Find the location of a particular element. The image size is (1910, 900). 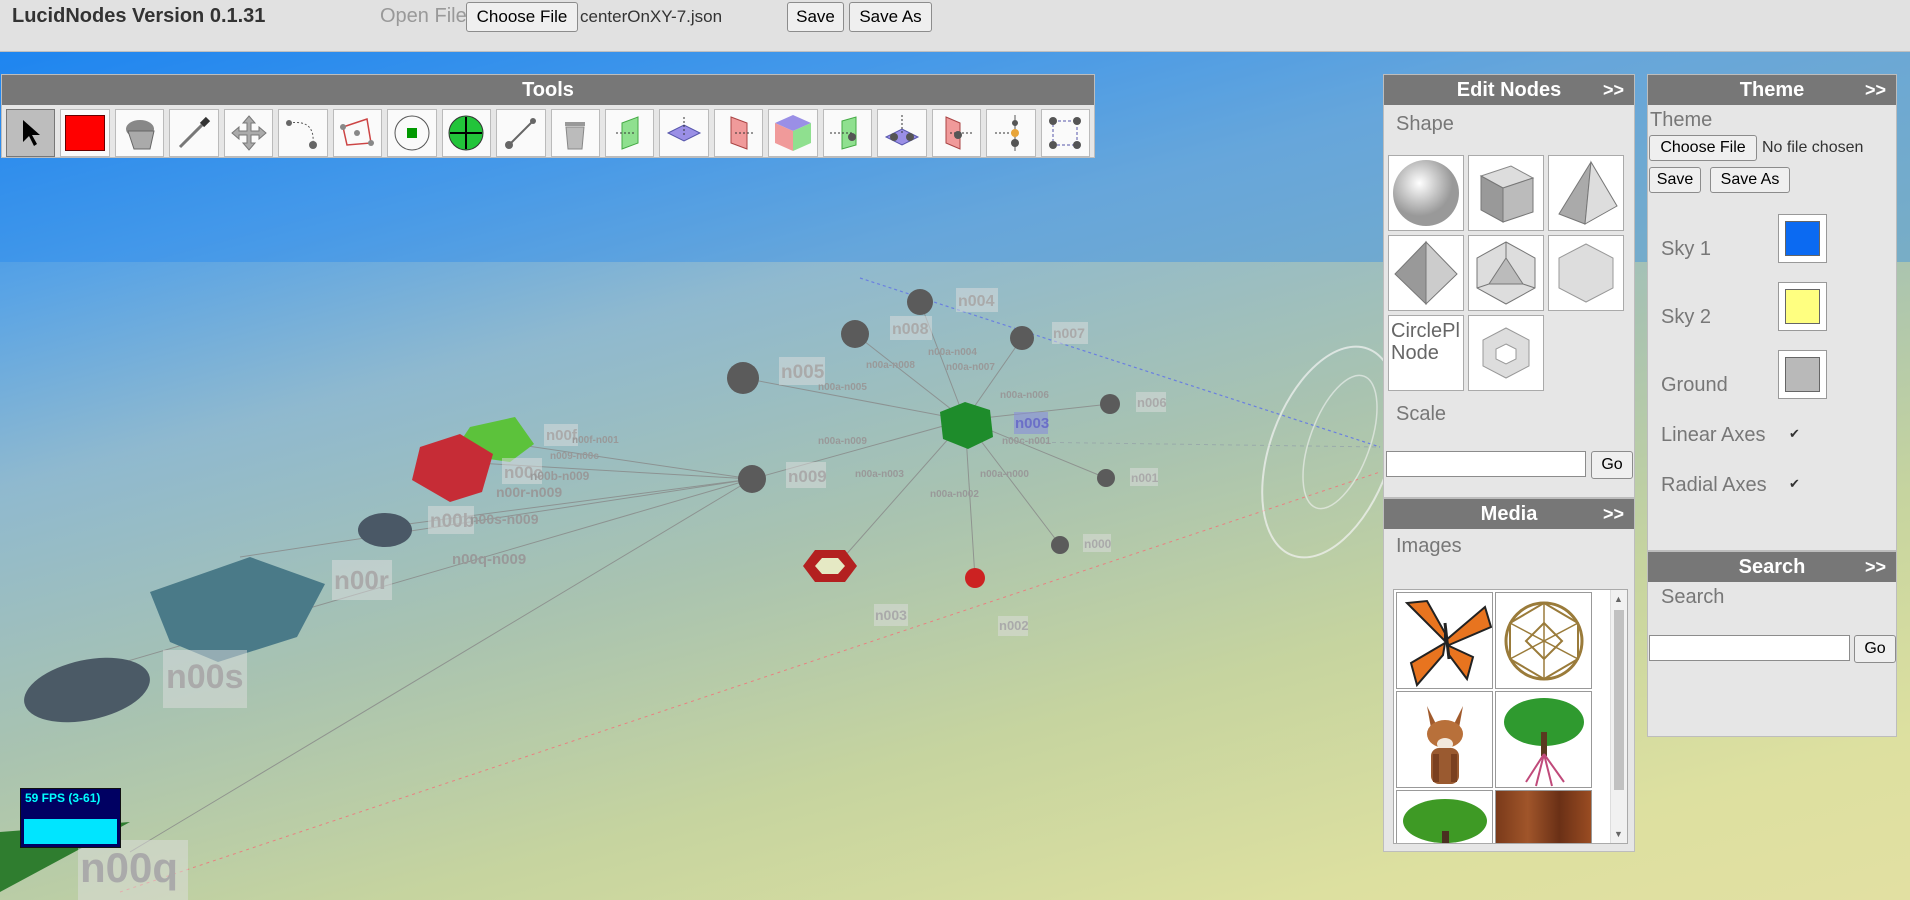

save-as-button: Save As is located at coordinates (890, 17).